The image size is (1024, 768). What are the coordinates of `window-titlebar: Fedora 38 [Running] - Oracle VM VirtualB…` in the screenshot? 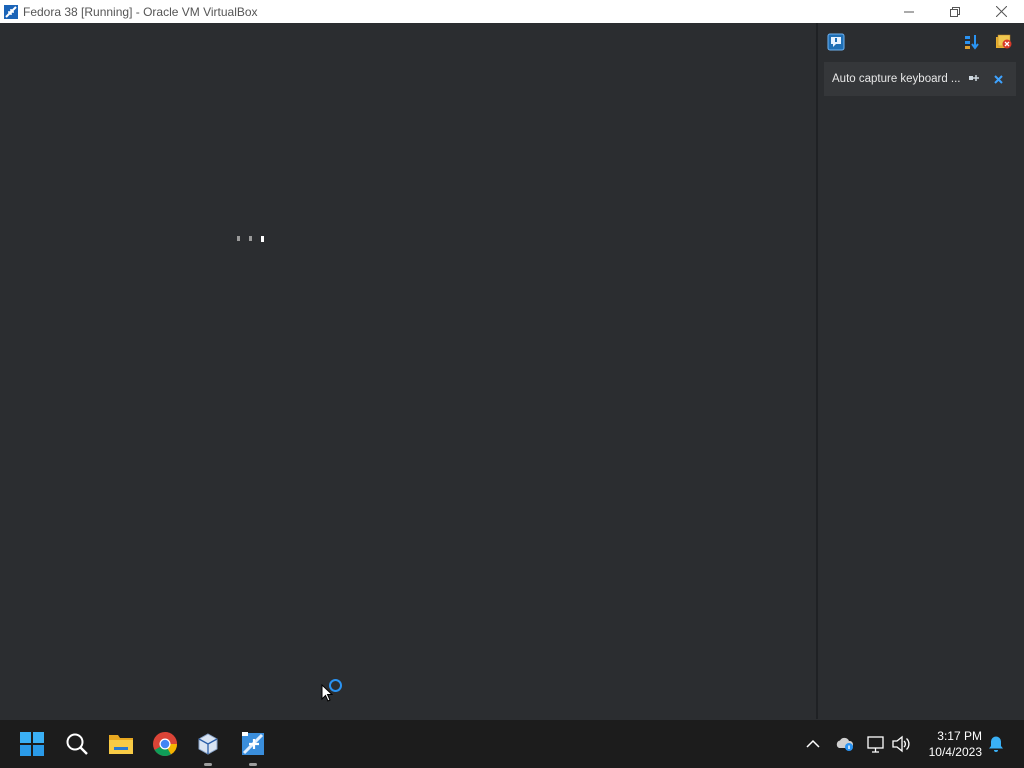 It's located at (512, 11).